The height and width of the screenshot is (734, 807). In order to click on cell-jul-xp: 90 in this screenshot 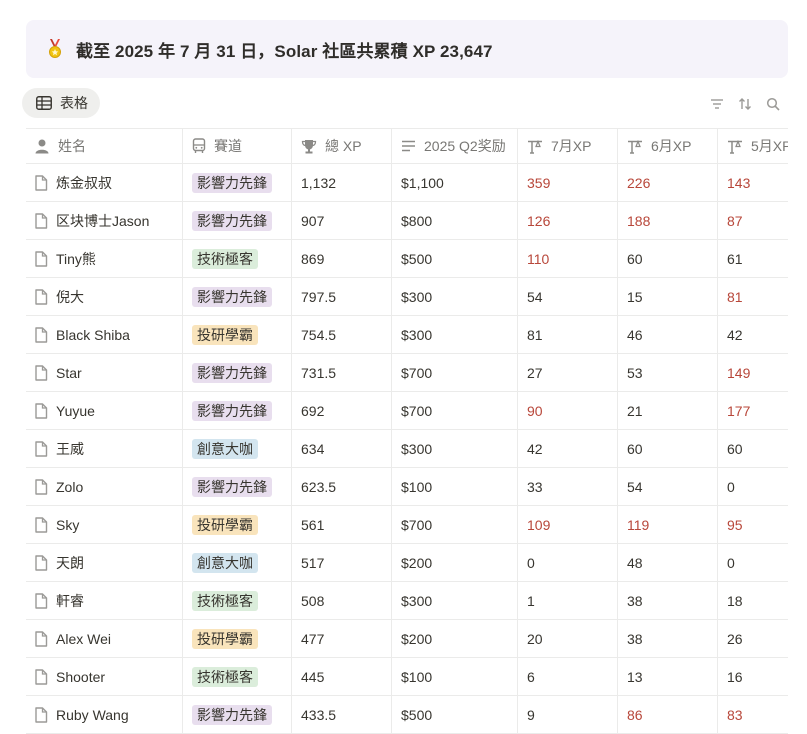, I will do `click(568, 410)`.